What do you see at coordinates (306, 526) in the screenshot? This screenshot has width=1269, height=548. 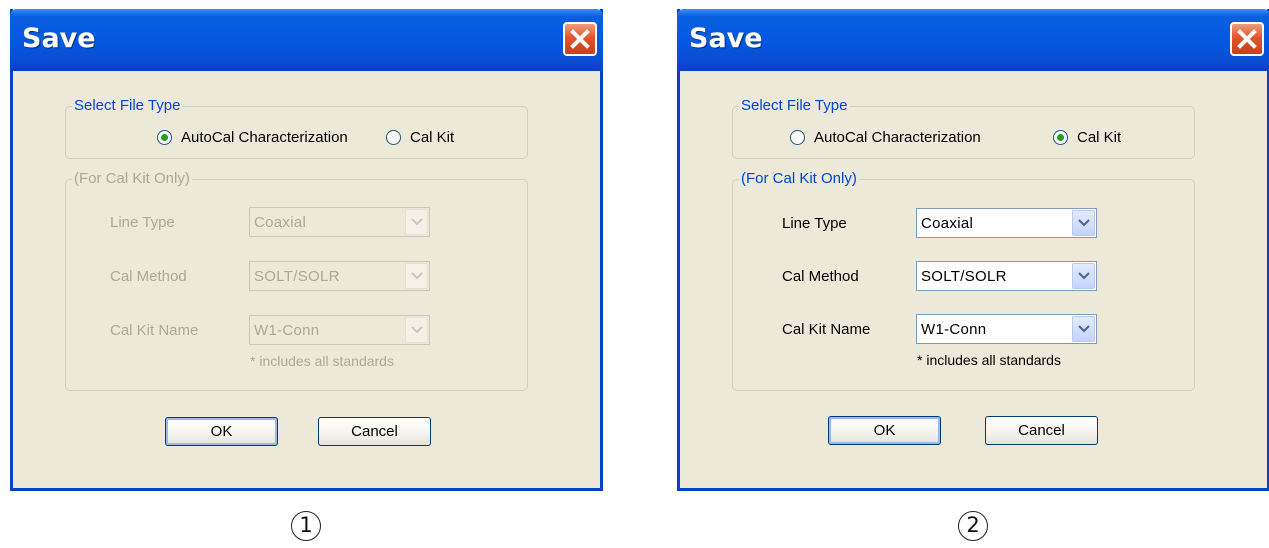 I see `figure-caption-number: 1` at bounding box center [306, 526].